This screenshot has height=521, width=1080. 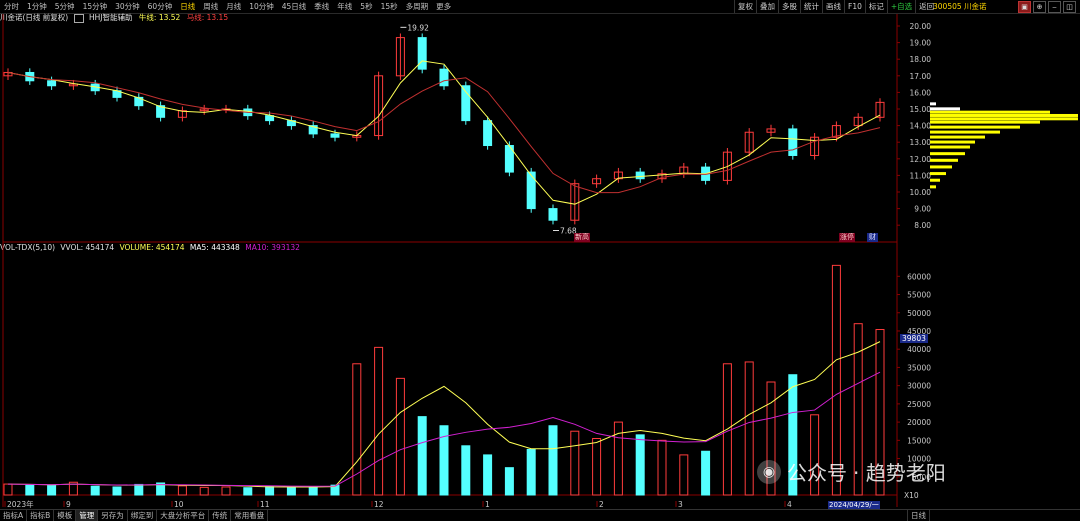 I want to click on period-tab: 5分钟, so click(x=65, y=6).